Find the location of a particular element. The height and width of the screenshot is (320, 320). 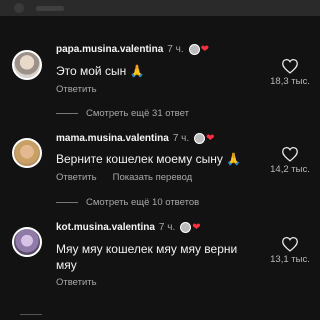

comment-header: kot.musina.valentina 7 ч. ❤ is located at coordinates (128, 227).